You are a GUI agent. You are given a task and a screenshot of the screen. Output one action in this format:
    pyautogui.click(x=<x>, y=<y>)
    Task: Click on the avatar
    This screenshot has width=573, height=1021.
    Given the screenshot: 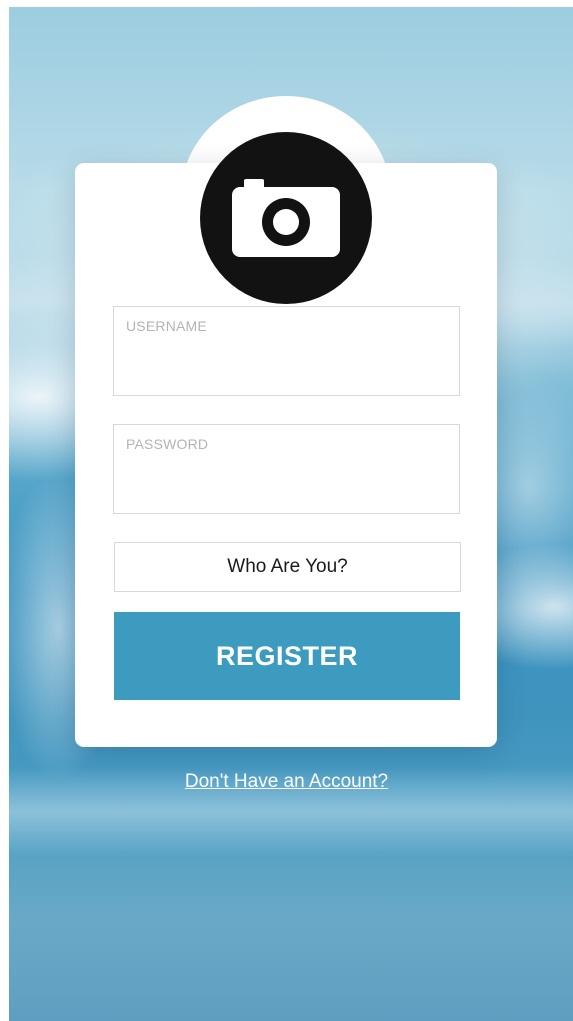 What is the action you would take?
    pyautogui.click(x=286, y=218)
    